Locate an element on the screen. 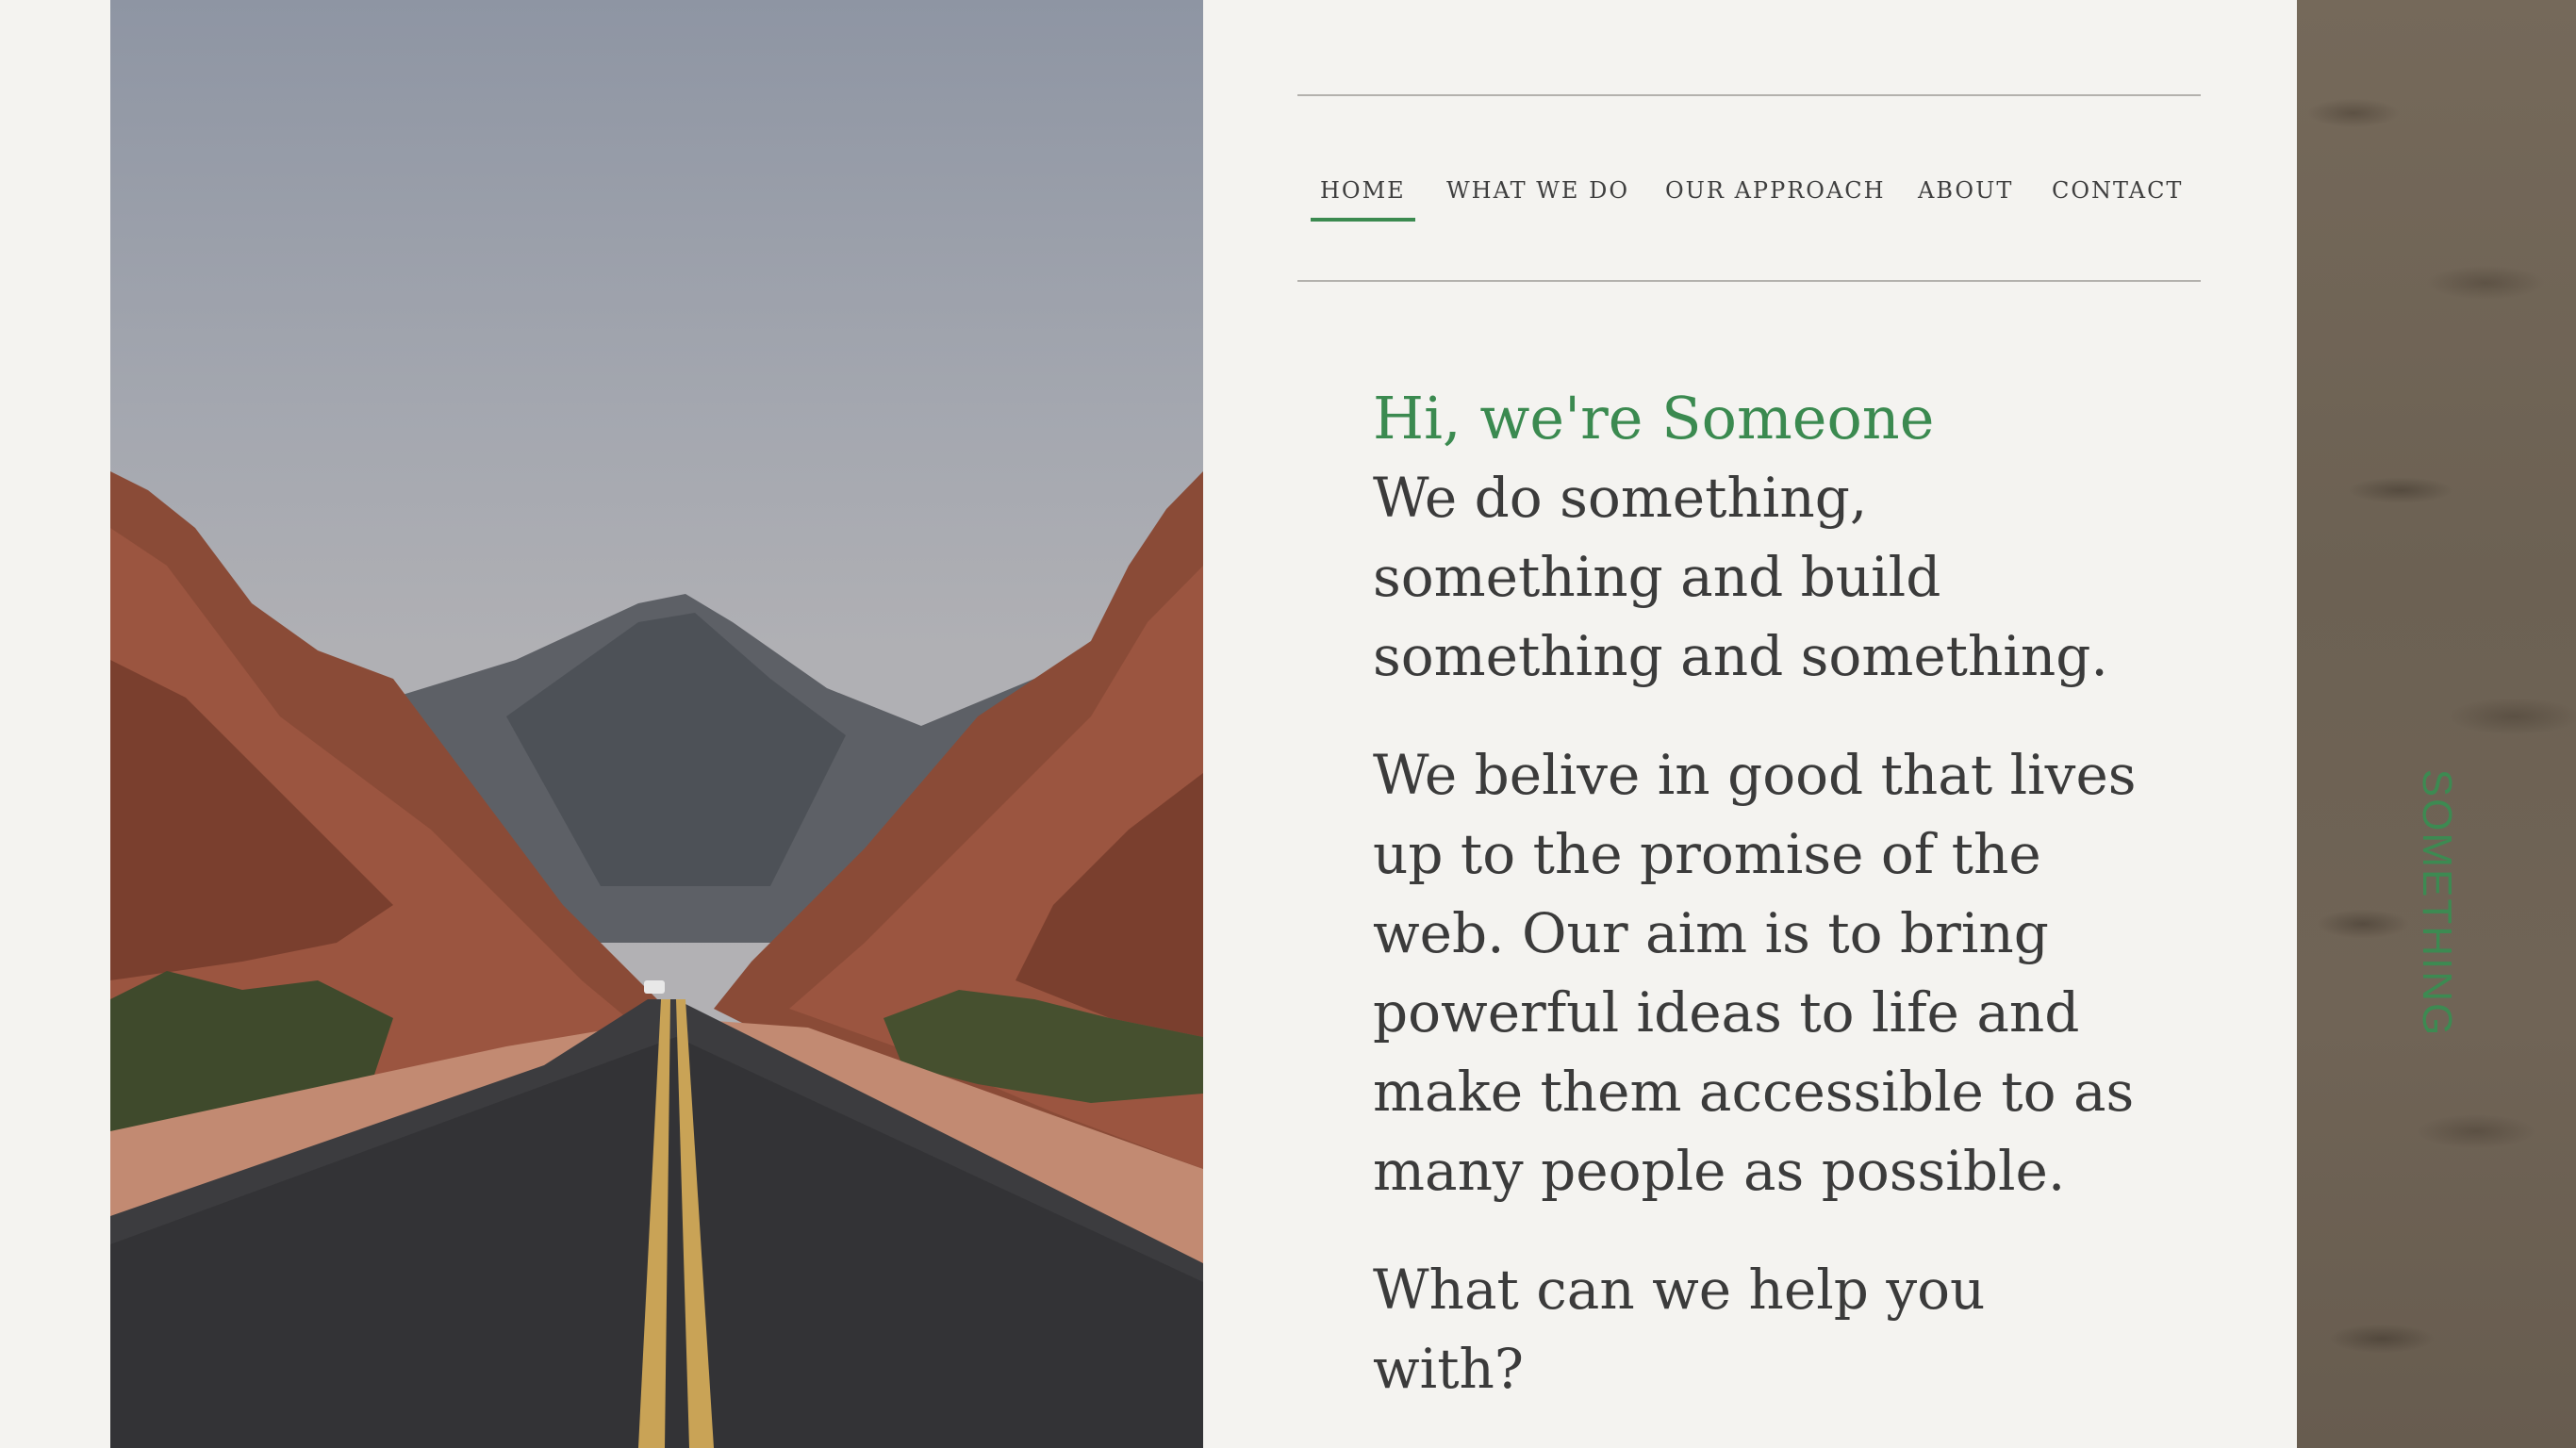 The width and height of the screenshot is (2576, 1448). nav-top-divider is located at coordinates (1749, 95).